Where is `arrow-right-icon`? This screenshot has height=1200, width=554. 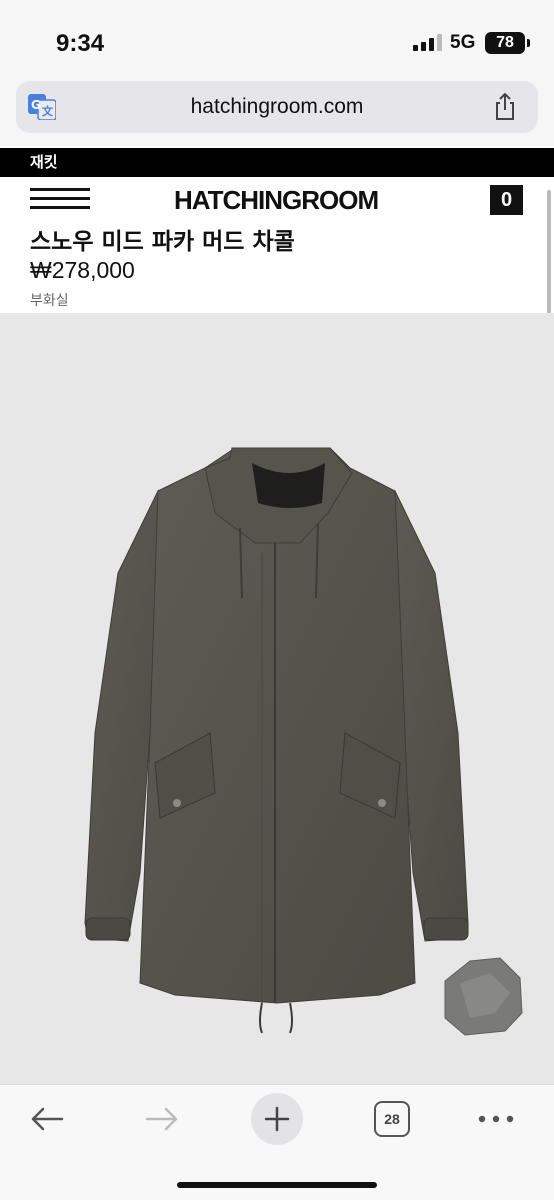 arrow-right-icon is located at coordinates (161, 1119).